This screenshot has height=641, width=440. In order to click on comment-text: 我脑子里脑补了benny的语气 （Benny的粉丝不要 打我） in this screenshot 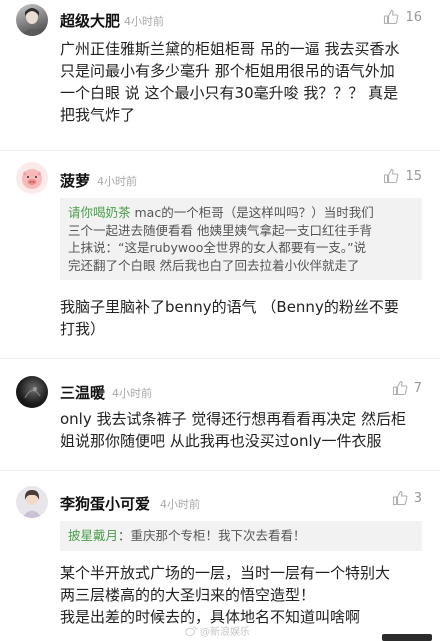, I will do `click(241, 318)`.